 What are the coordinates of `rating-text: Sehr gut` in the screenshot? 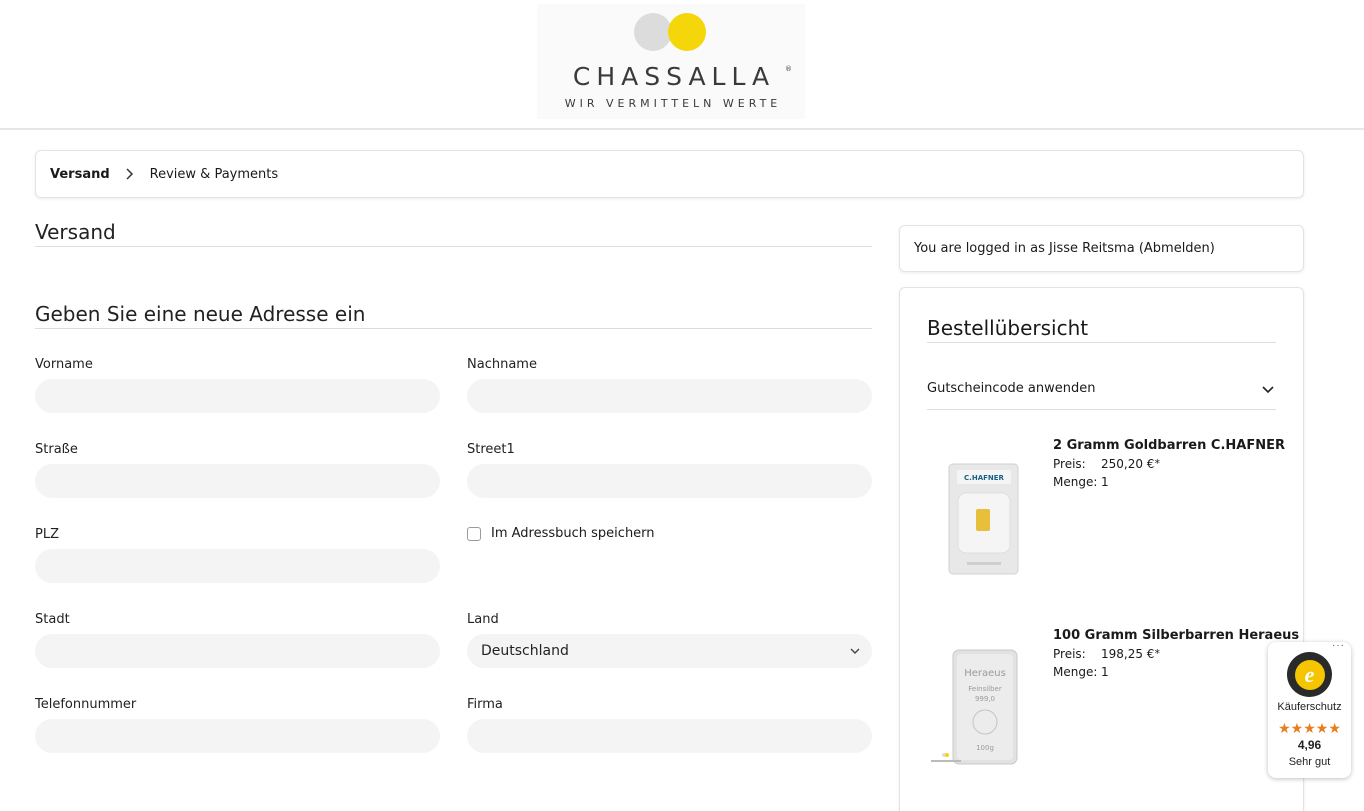 It's located at (1309, 762).